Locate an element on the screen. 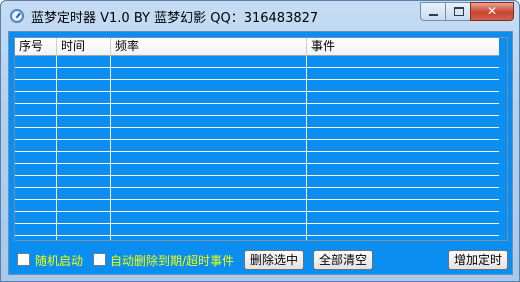 The image size is (520, 282). minimize-icon is located at coordinates (433, 15).